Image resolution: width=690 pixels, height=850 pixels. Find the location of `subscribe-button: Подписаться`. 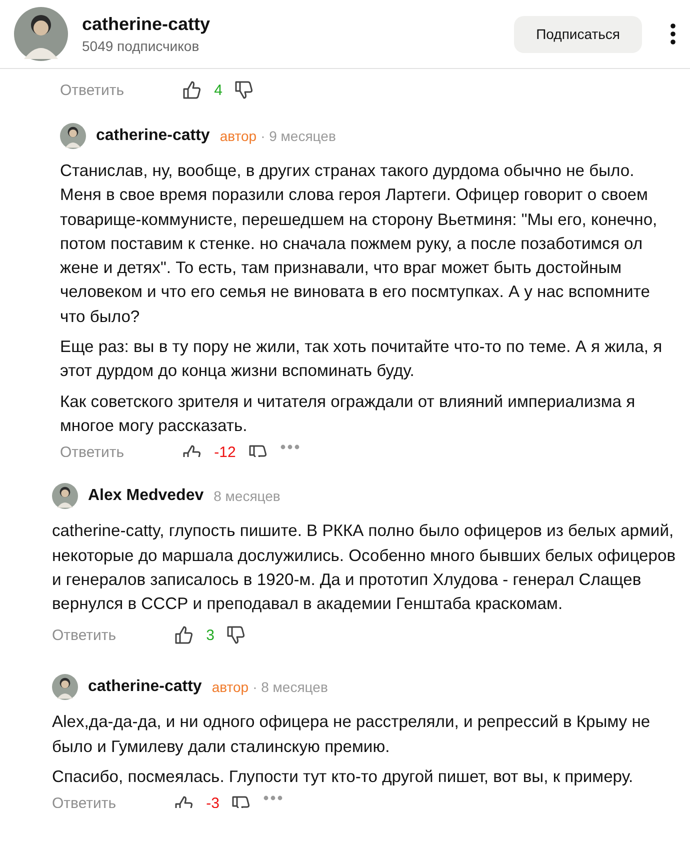

subscribe-button: Подписаться is located at coordinates (578, 34).